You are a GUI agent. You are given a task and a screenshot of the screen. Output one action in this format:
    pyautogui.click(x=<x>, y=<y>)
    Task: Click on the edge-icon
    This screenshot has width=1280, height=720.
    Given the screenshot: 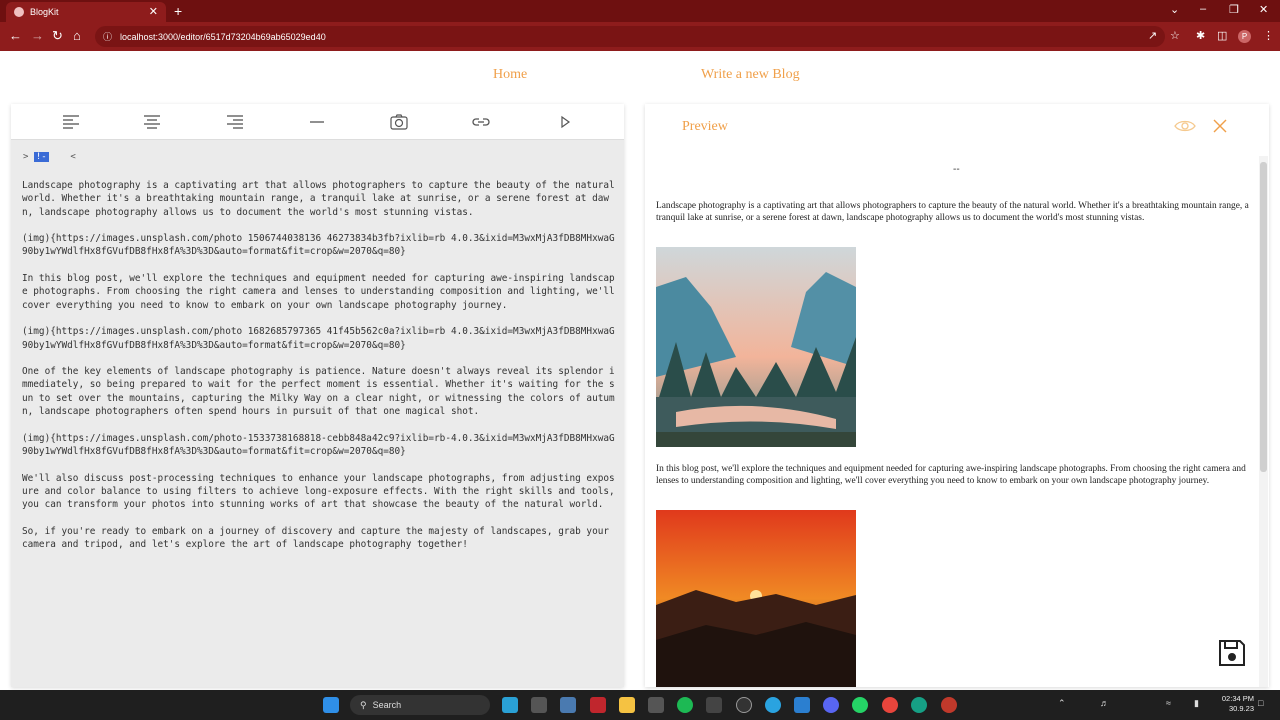 What is the action you would take?
    pyautogui.click(x=510, y=705)
    